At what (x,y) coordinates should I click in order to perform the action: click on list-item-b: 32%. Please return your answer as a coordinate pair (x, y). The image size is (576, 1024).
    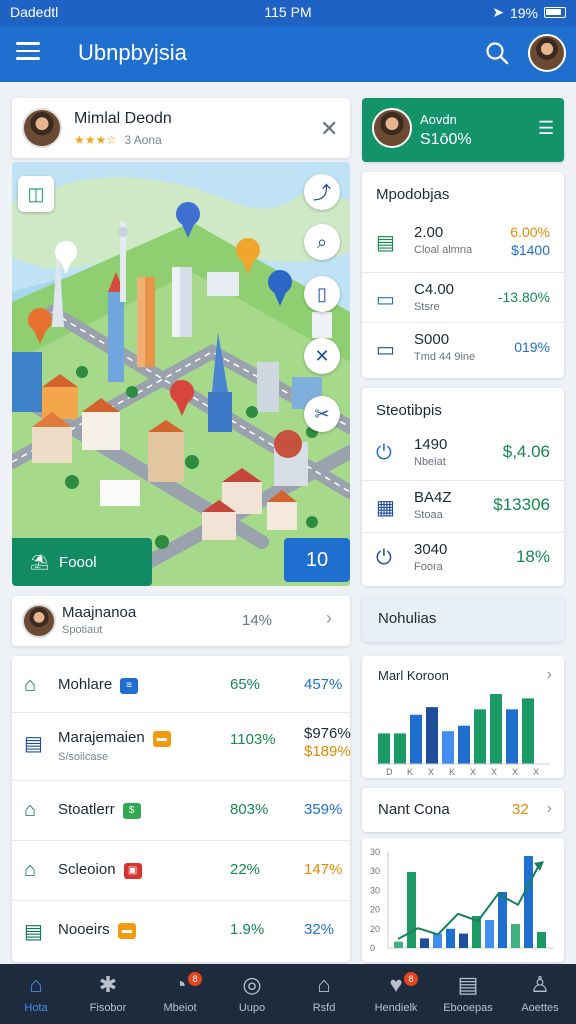
    Looking at the image, I should click on (319, 929).